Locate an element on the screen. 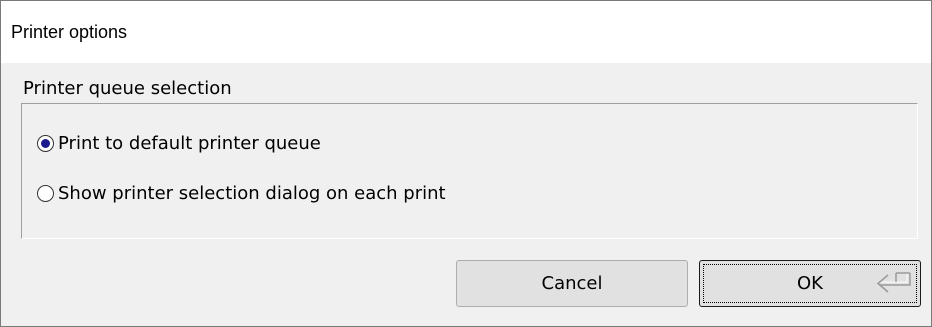 The height and width of the screenshot is (327, 932). ok-button: OK is located at coordinates (810, 283).